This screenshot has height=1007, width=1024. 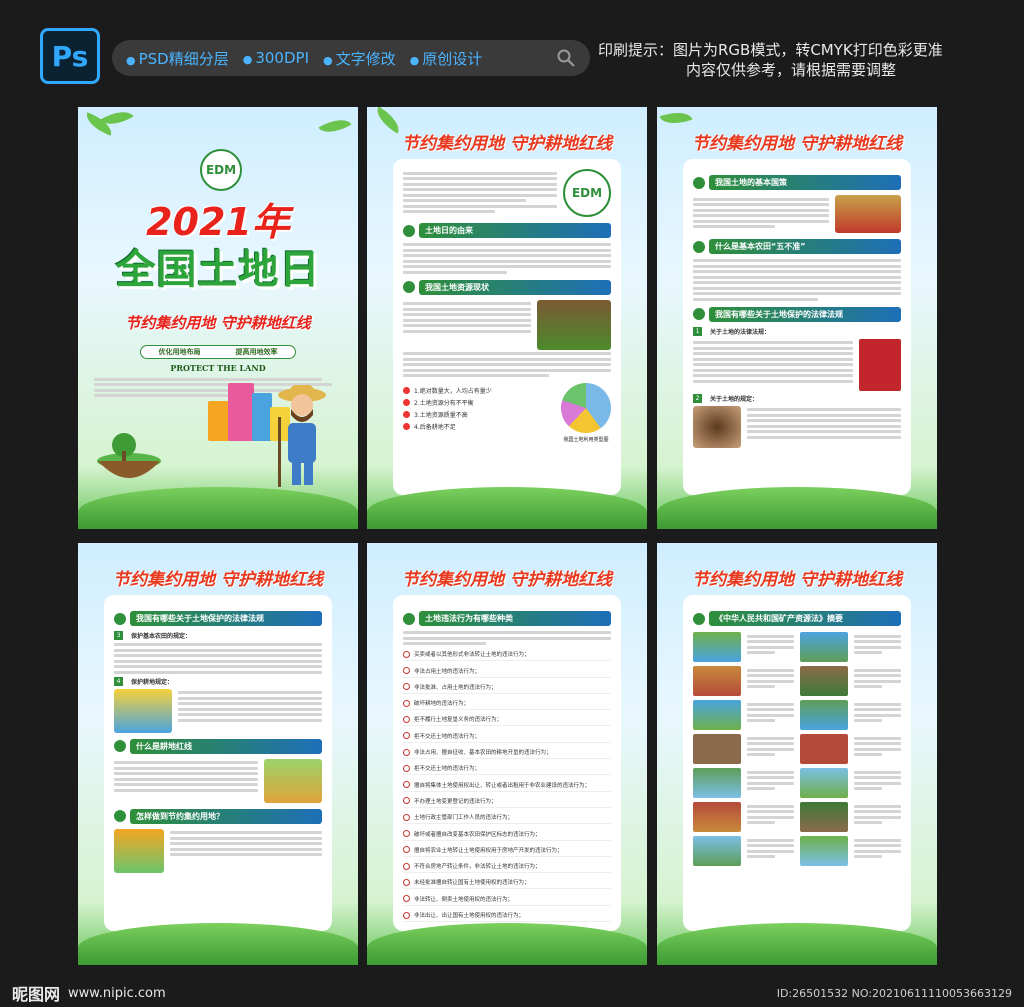 What do you see at coordinates (446, 58) in the screenshot?
I see `feature-tag: 原创设计` at bounding box center [446, 58].